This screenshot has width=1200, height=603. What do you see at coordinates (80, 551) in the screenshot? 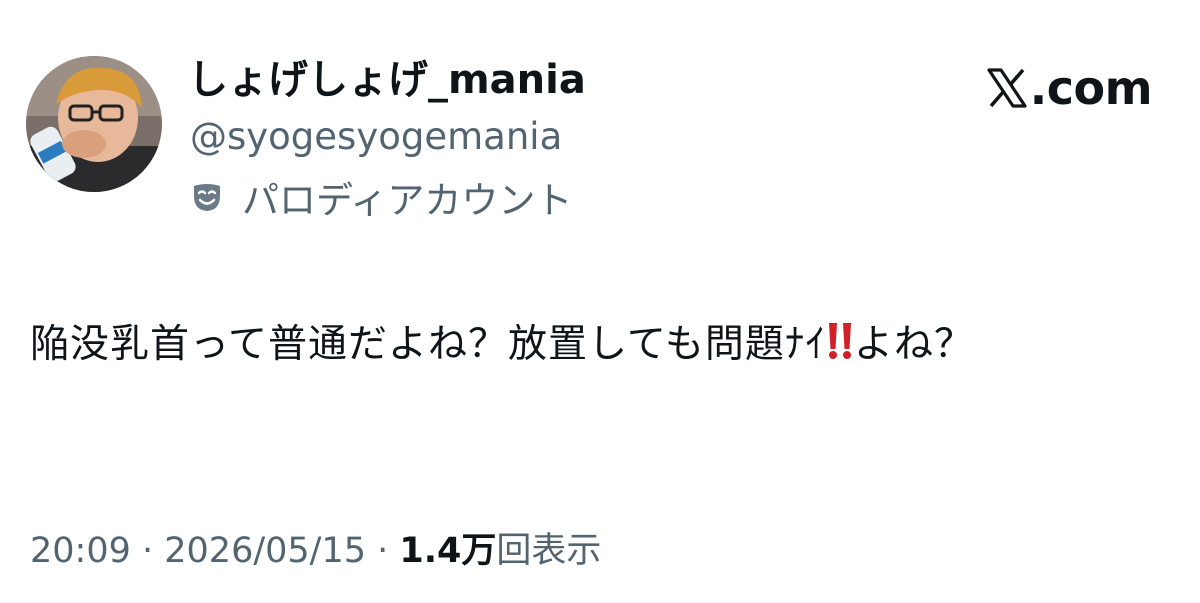
I see `tweet-time: 20:09` at bounding box center [80, 551].